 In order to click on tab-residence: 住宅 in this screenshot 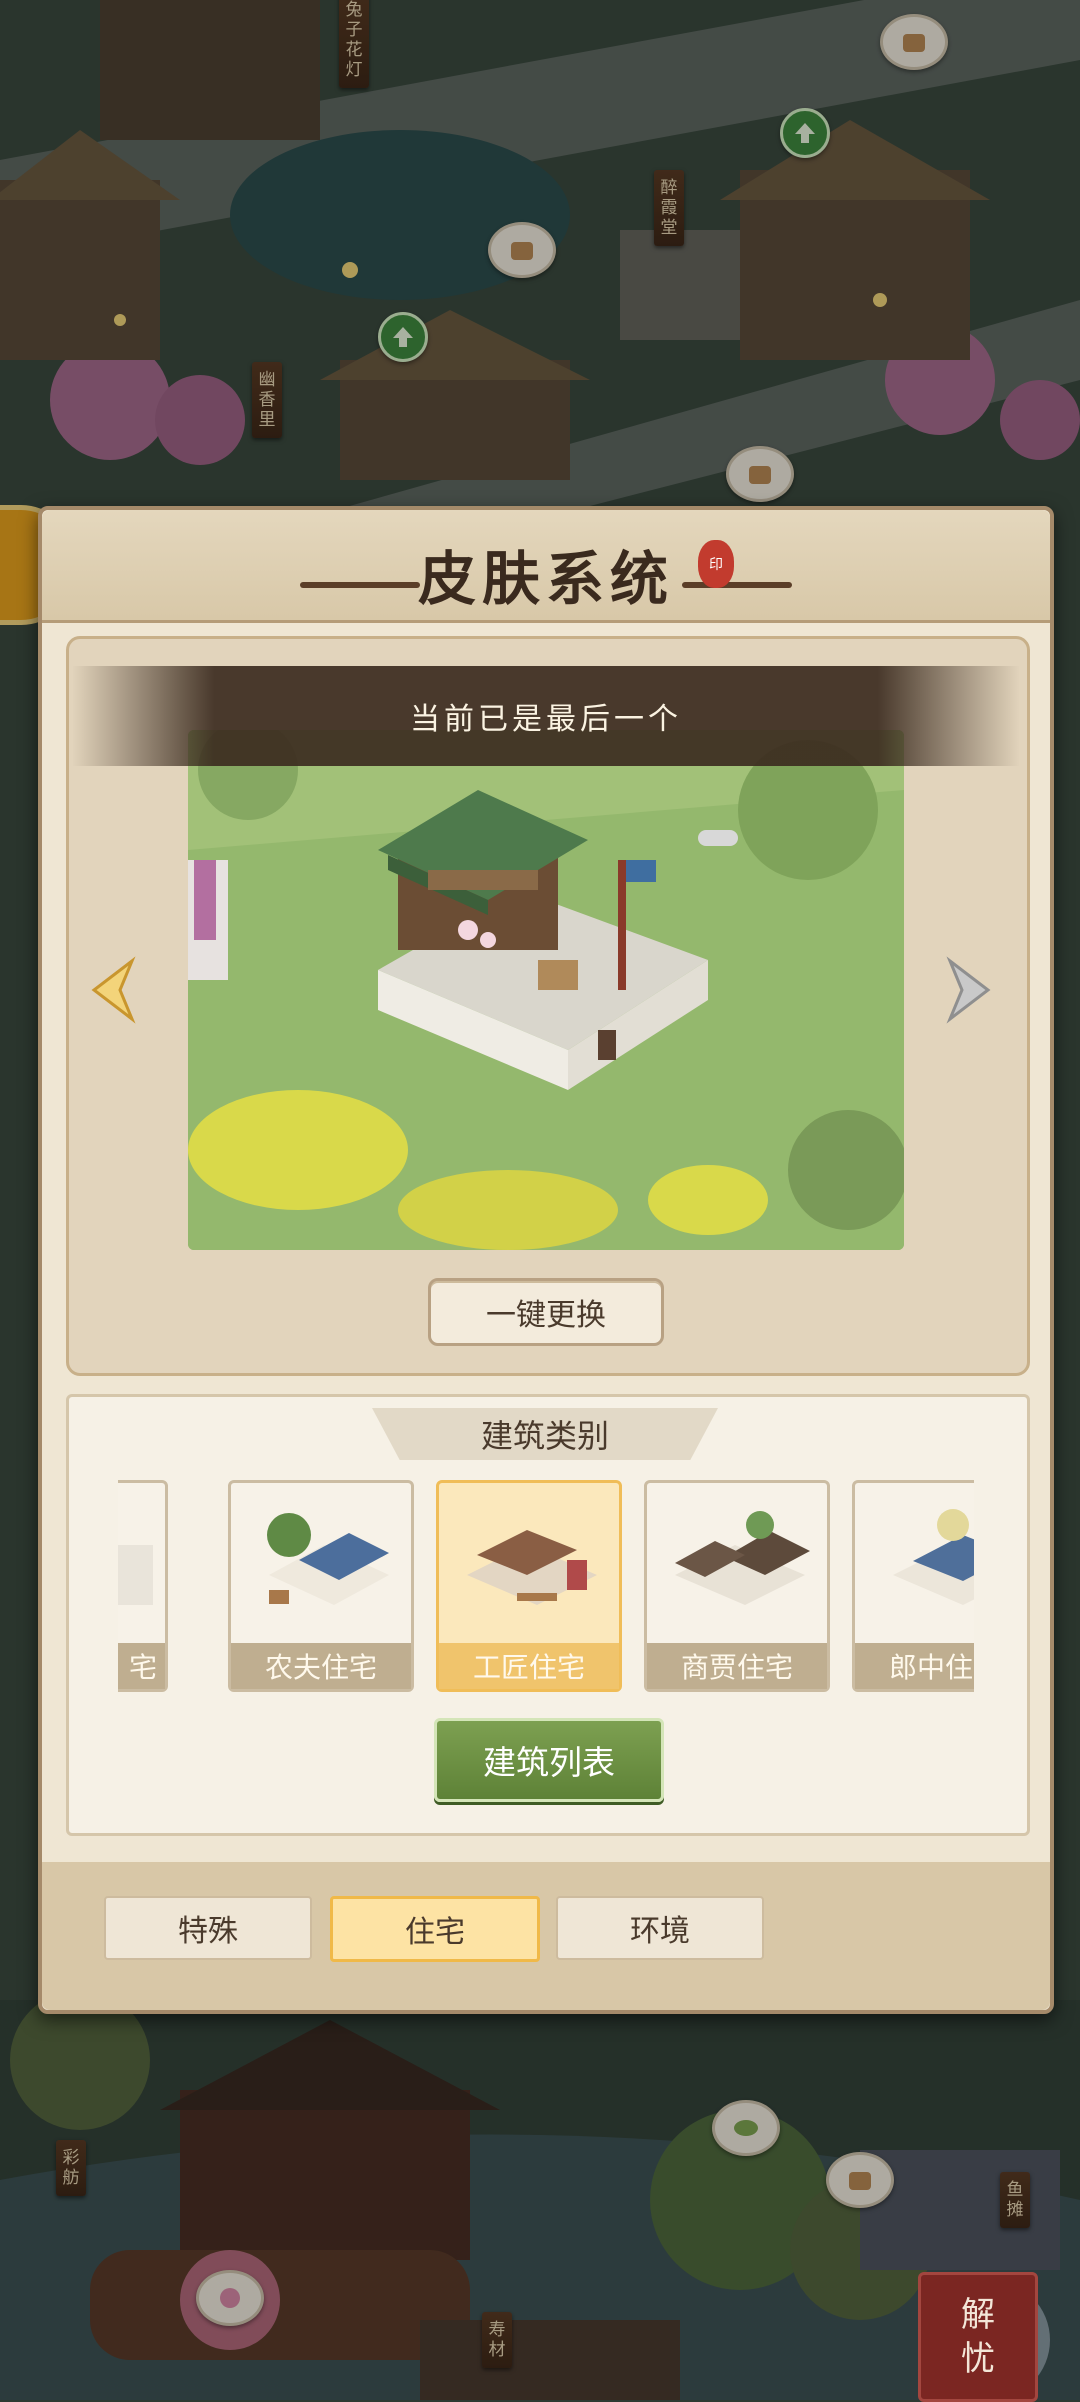, I will do `click(435, 1929)`.